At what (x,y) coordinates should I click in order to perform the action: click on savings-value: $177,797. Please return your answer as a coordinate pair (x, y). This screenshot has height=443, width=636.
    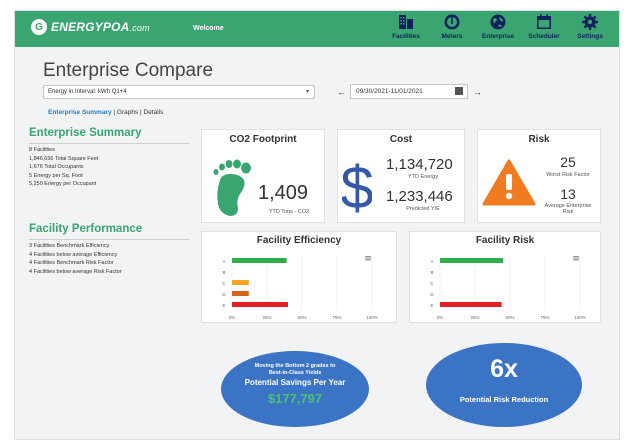
    Looking at the image, I should click on (295, 398).